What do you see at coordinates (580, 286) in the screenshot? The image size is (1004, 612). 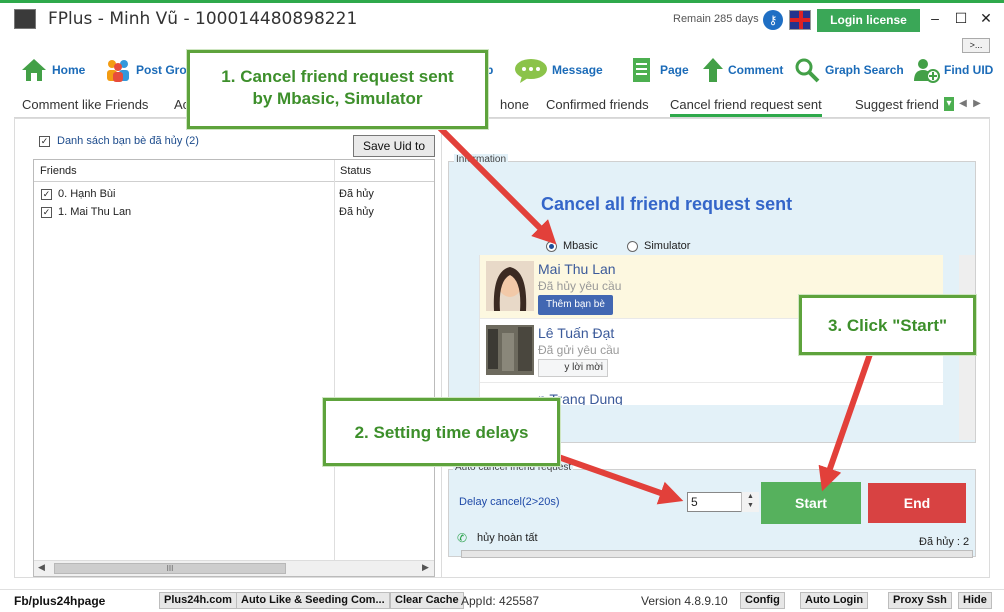 I see `preview-sub: Đã hủy yêu cầu` at bounding box center [580, 286].